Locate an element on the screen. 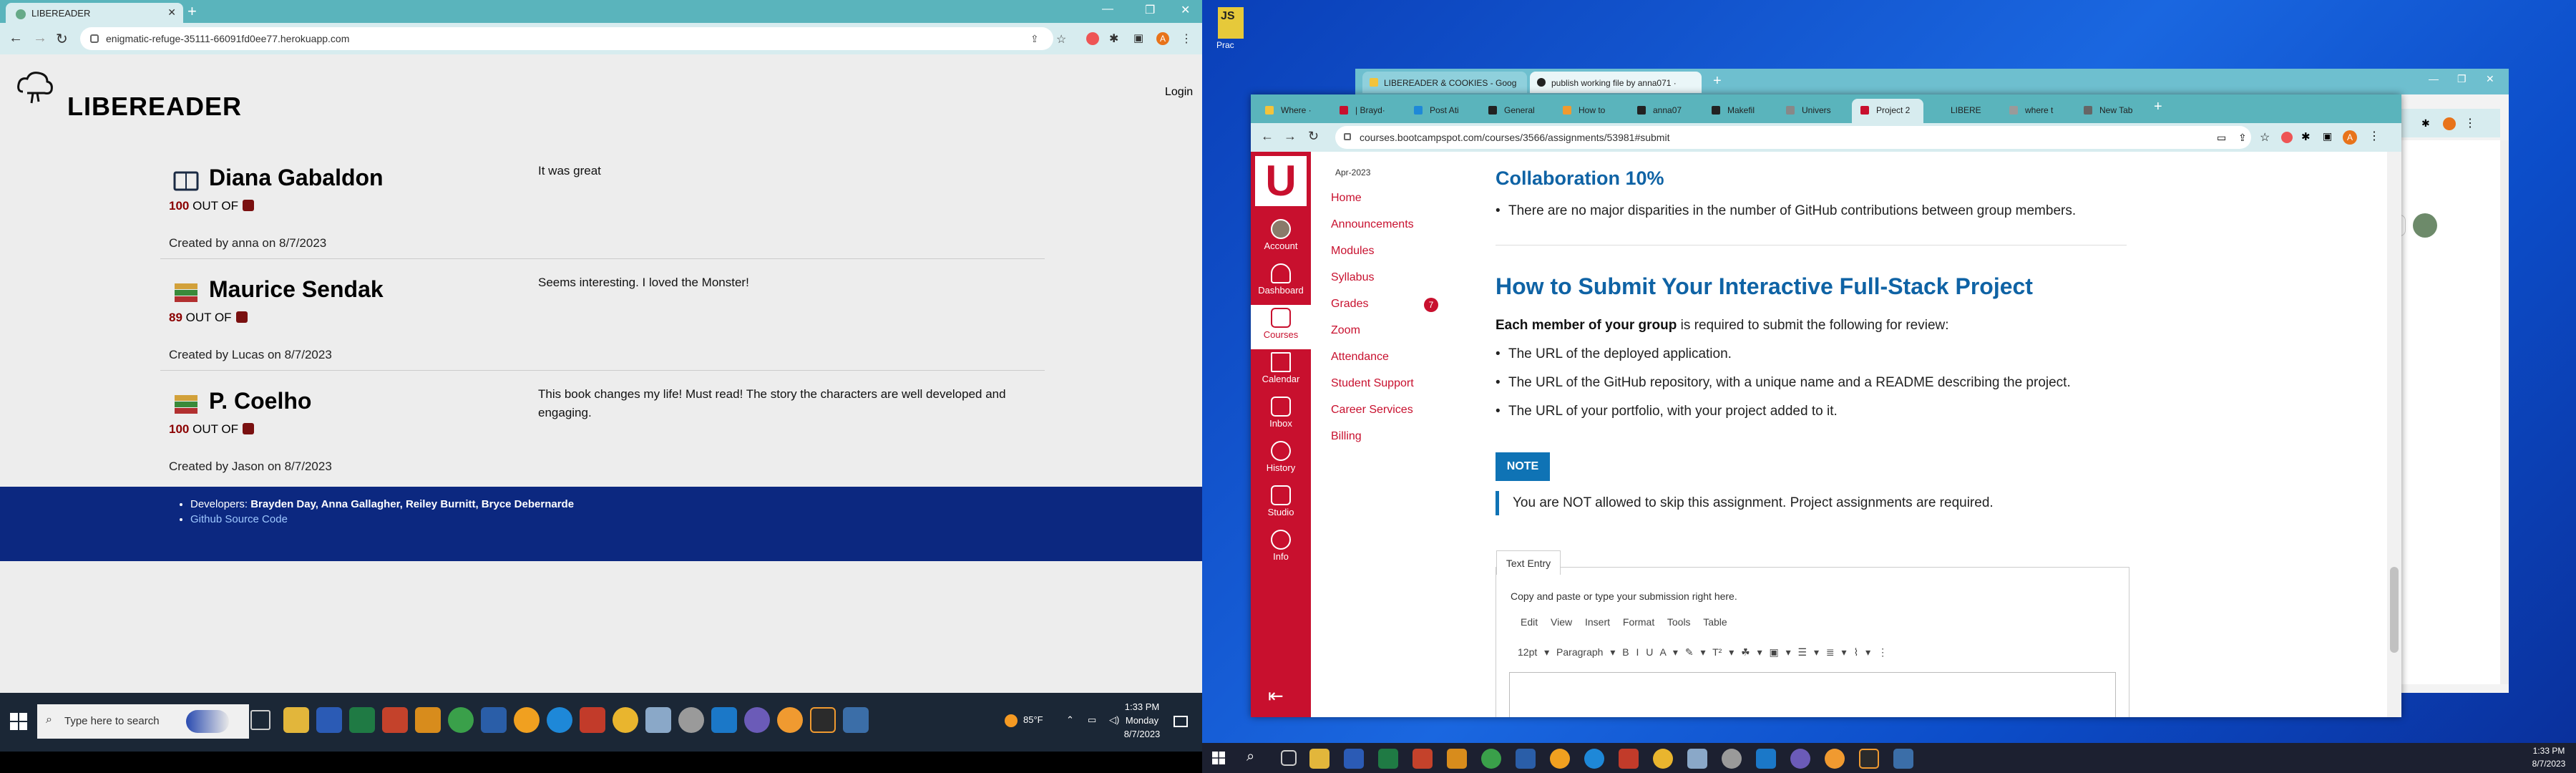 Image resolution: width=2576 pixels, height=773 pixels. notifications-icon is located at coordinates (1181, 722).